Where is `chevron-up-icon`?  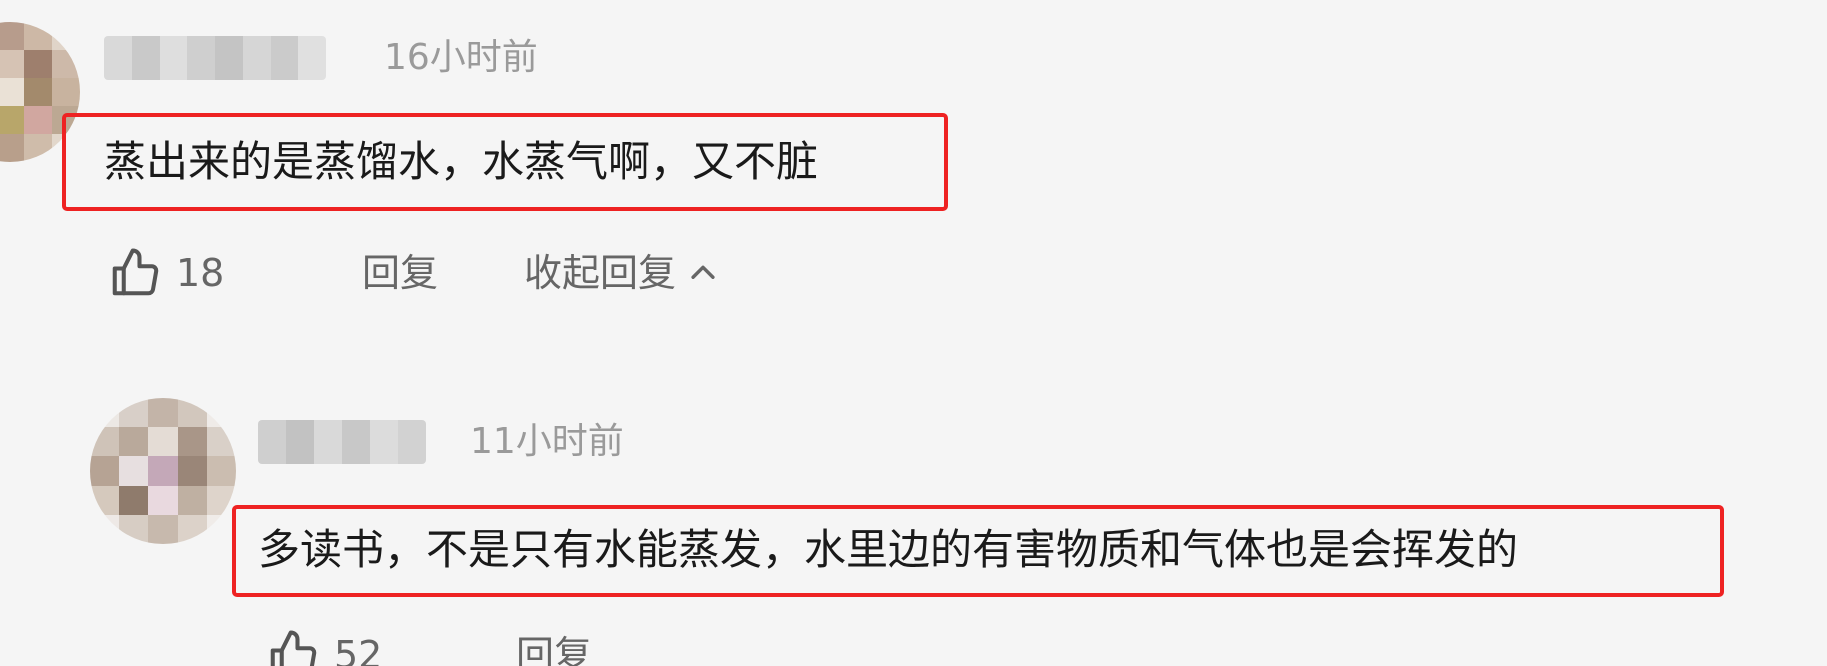
chevron-up-icon is located at coordinates (703, 272).